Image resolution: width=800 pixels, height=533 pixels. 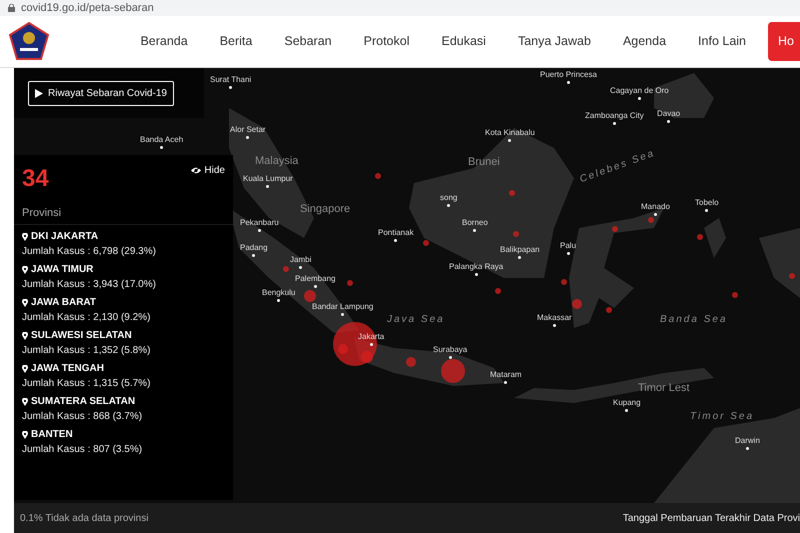 What do you see at coordinates (67, 369) in the screenshot?
I see `province-name: JAWA TENGAH` at bounding box center [67, 369].